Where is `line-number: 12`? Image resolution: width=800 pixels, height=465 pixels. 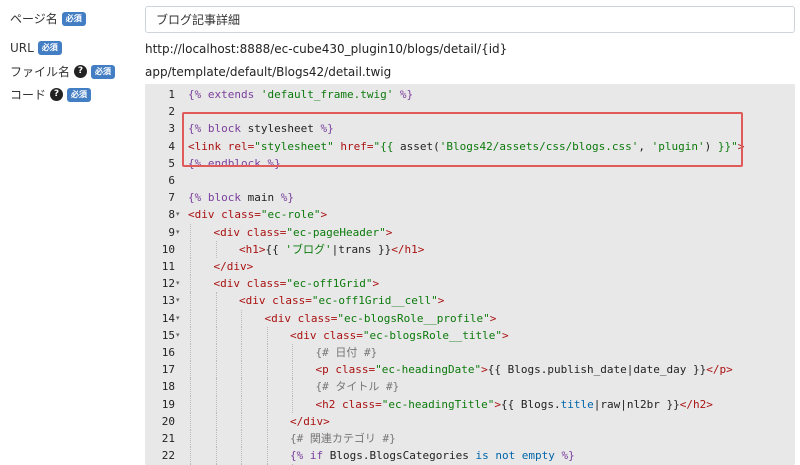
line-number: 12 is located at coordinates (168, 284).